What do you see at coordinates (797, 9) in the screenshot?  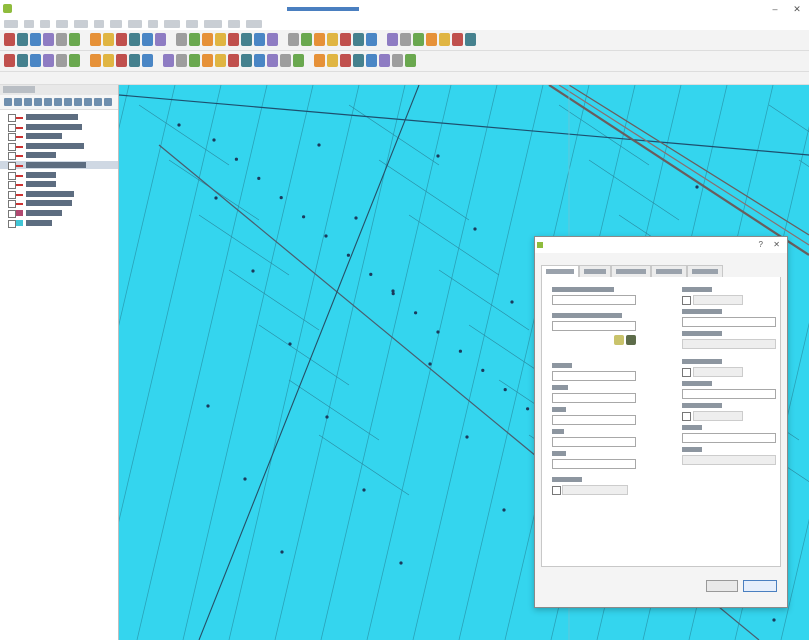 I see `close-window-button: ✕` at bounding box center [797, 9].